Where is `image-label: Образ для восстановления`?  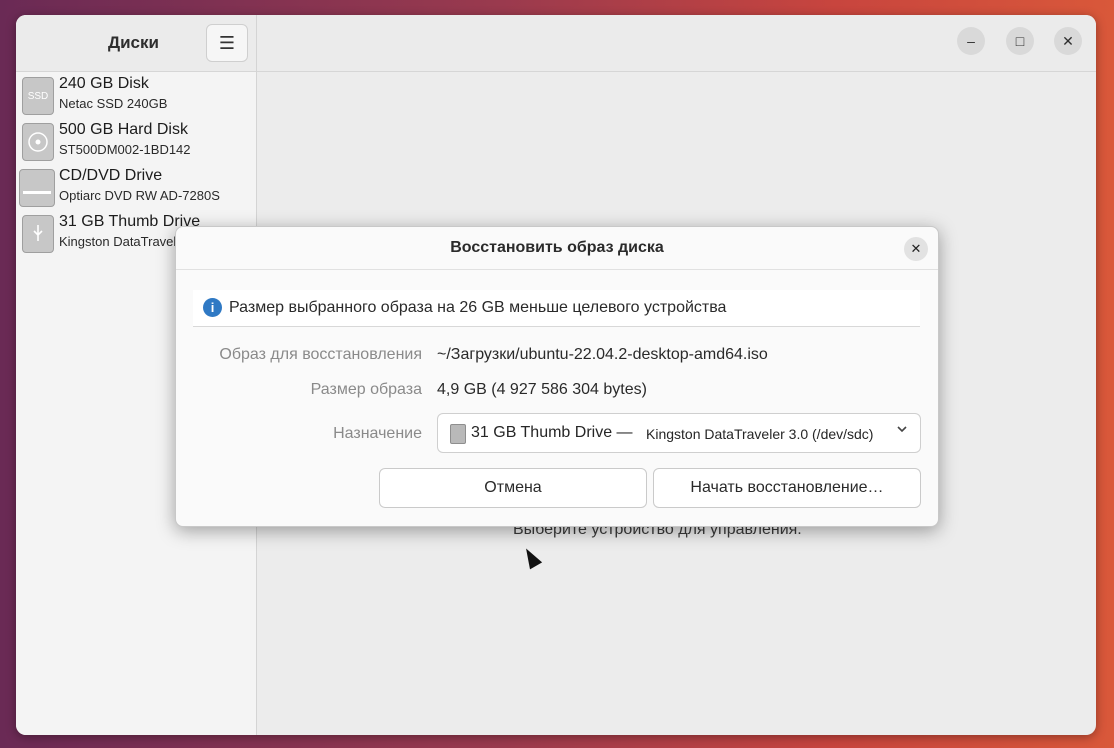 image-label: Образ для восстановления is located at coordinates (320, 354).